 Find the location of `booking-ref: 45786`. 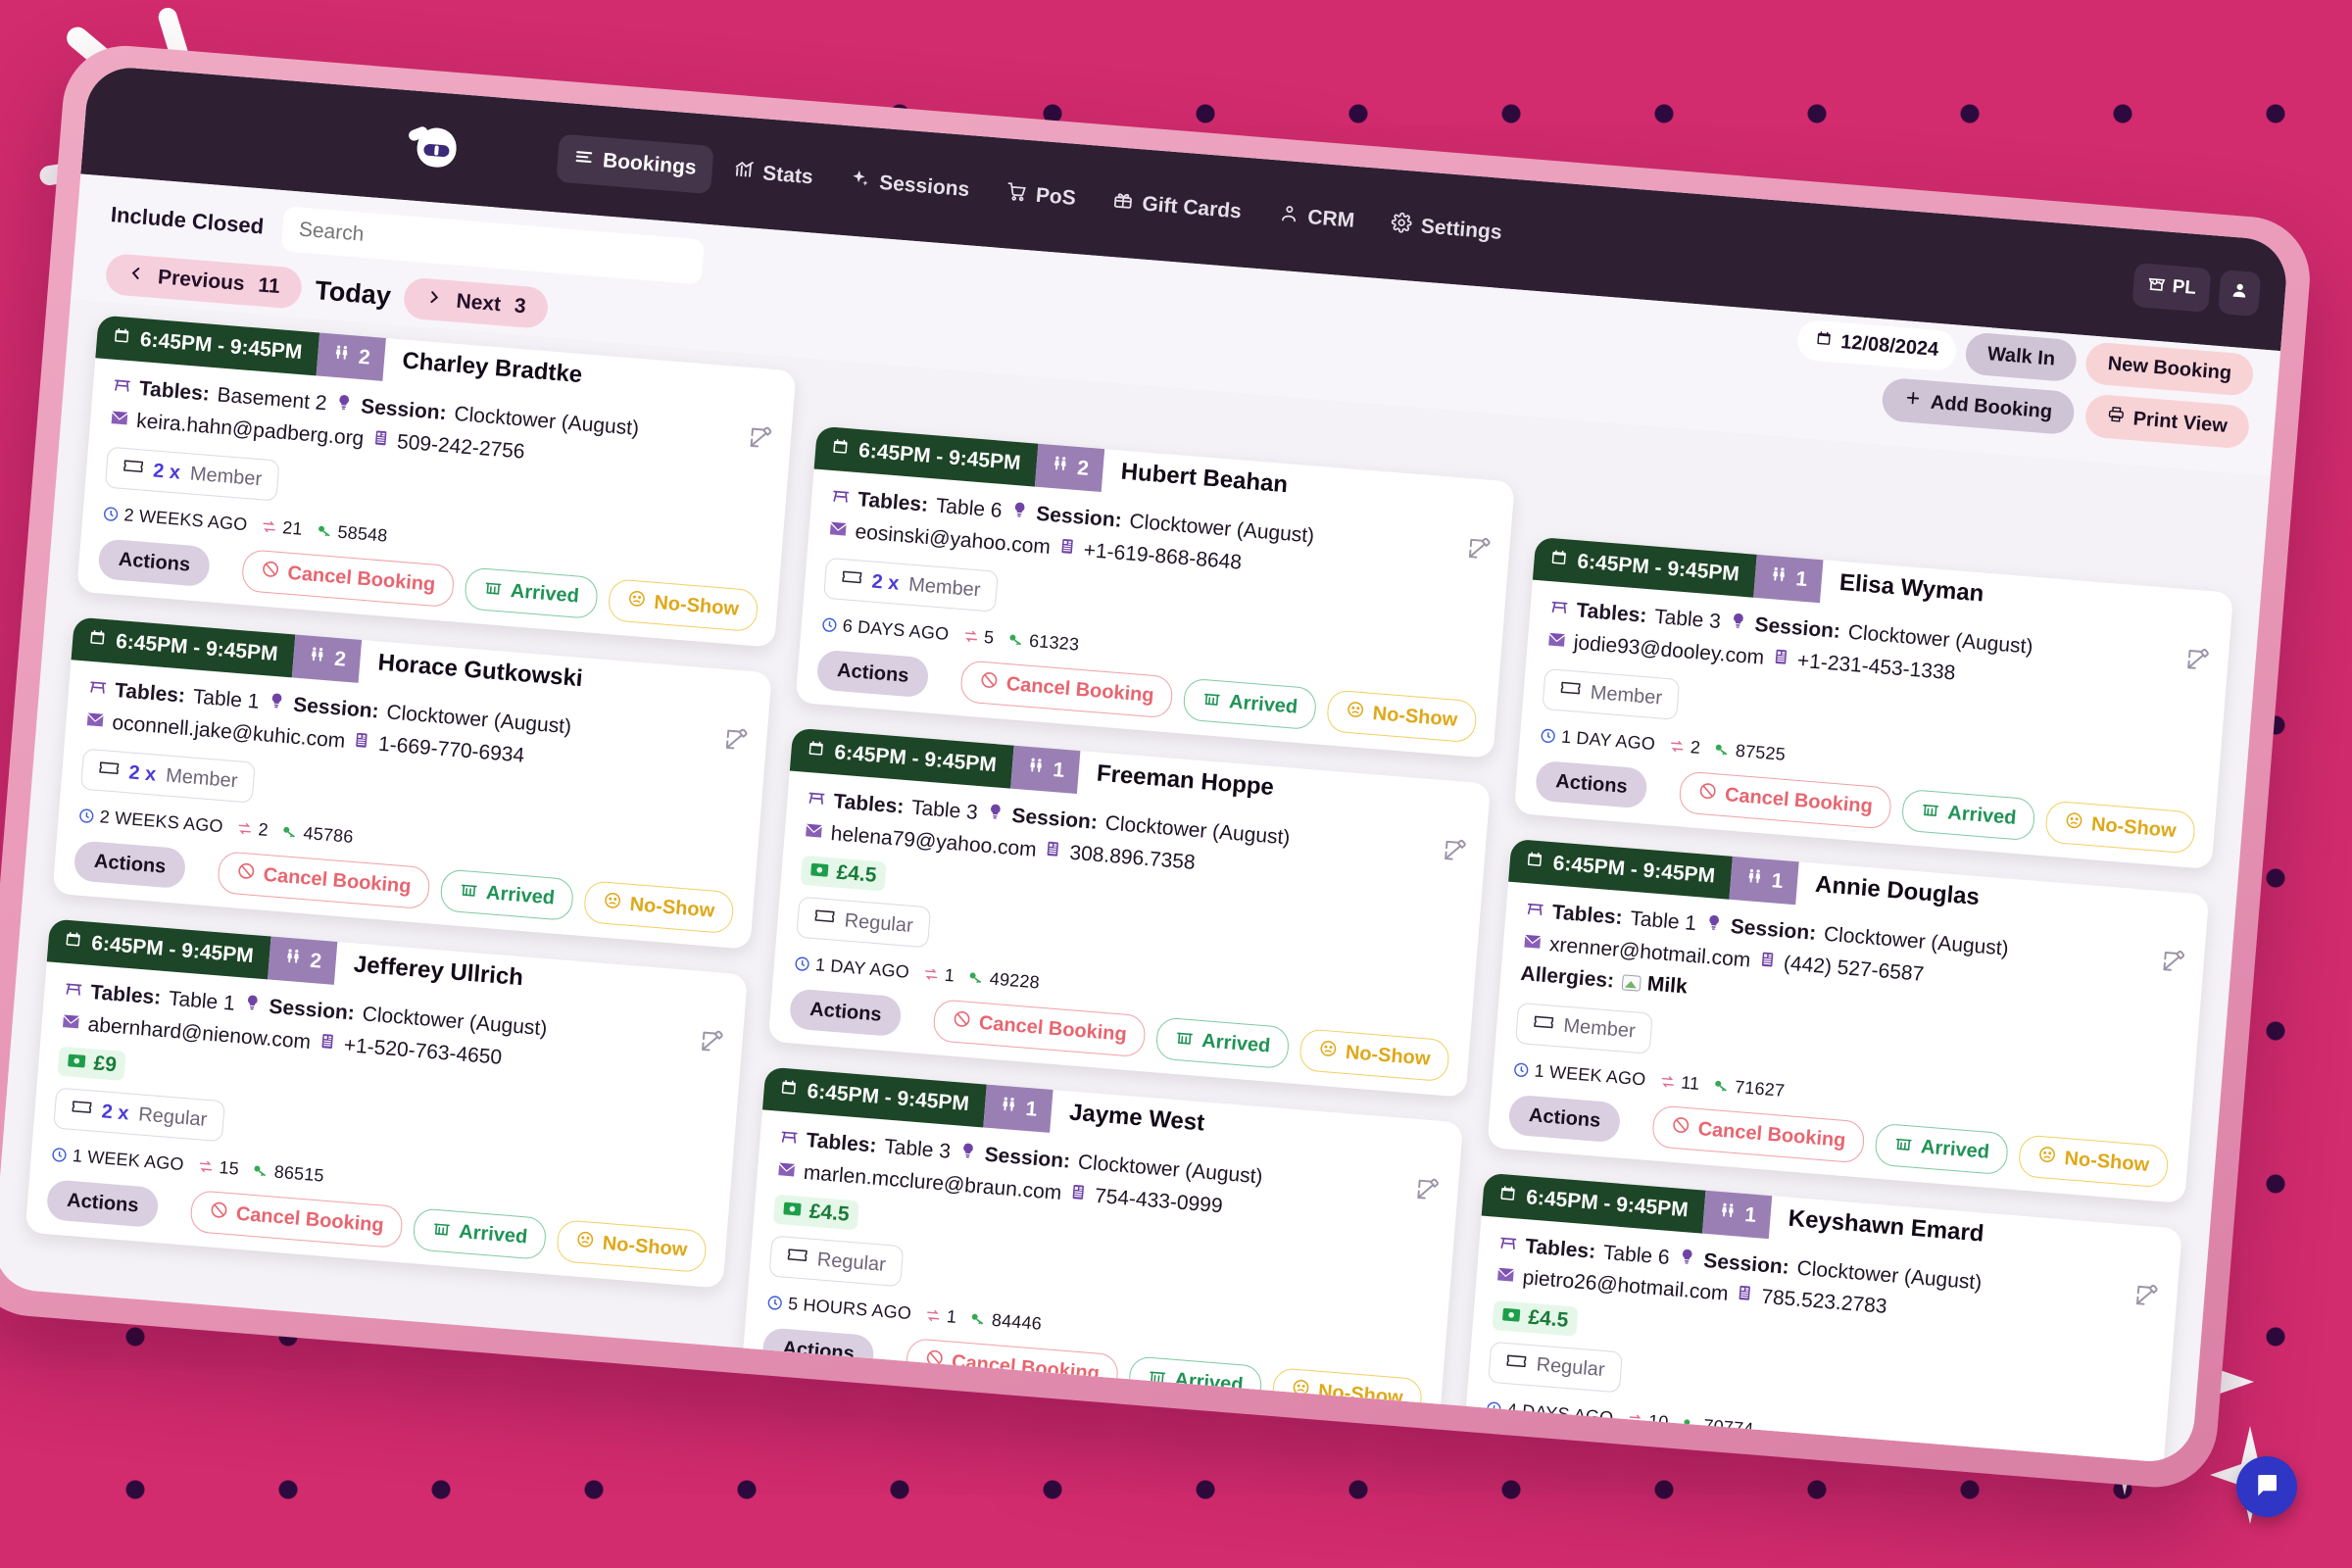

booking-ref: 45786 is located at coordinates (317, 834).